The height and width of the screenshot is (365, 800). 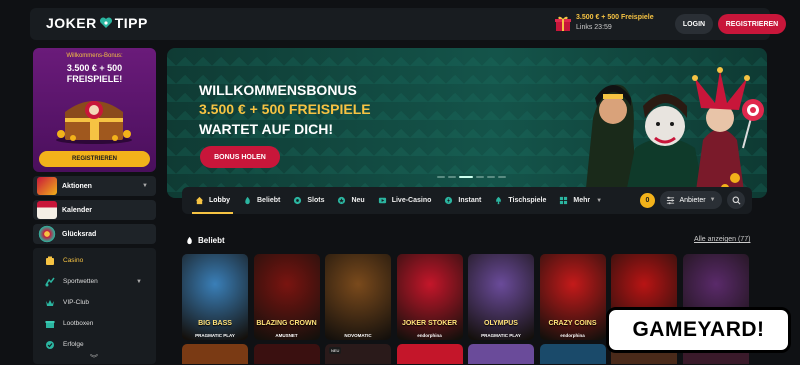 I want to click on show-all-link: Alle anzeigen (77), so click(x=722, y=239).